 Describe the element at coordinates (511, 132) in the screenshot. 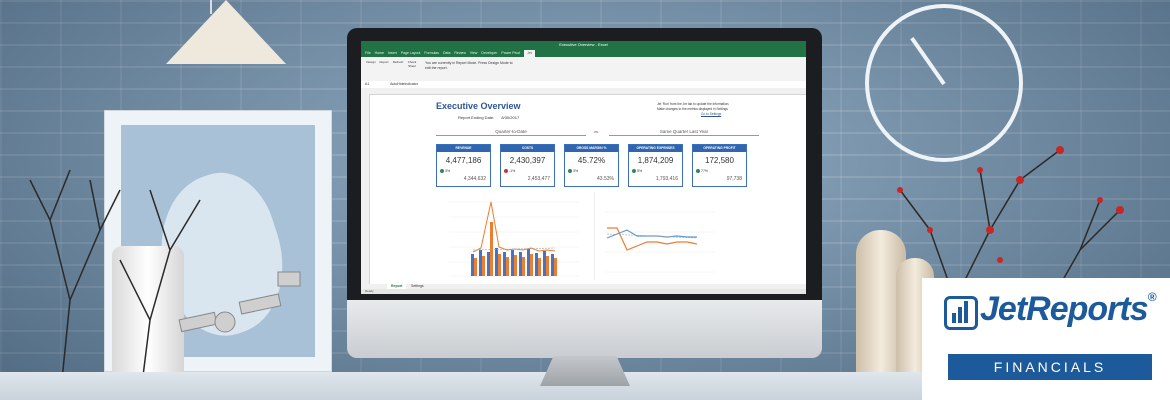

I see `section-quarter-to-date: Quarter-to-Date` at that location.